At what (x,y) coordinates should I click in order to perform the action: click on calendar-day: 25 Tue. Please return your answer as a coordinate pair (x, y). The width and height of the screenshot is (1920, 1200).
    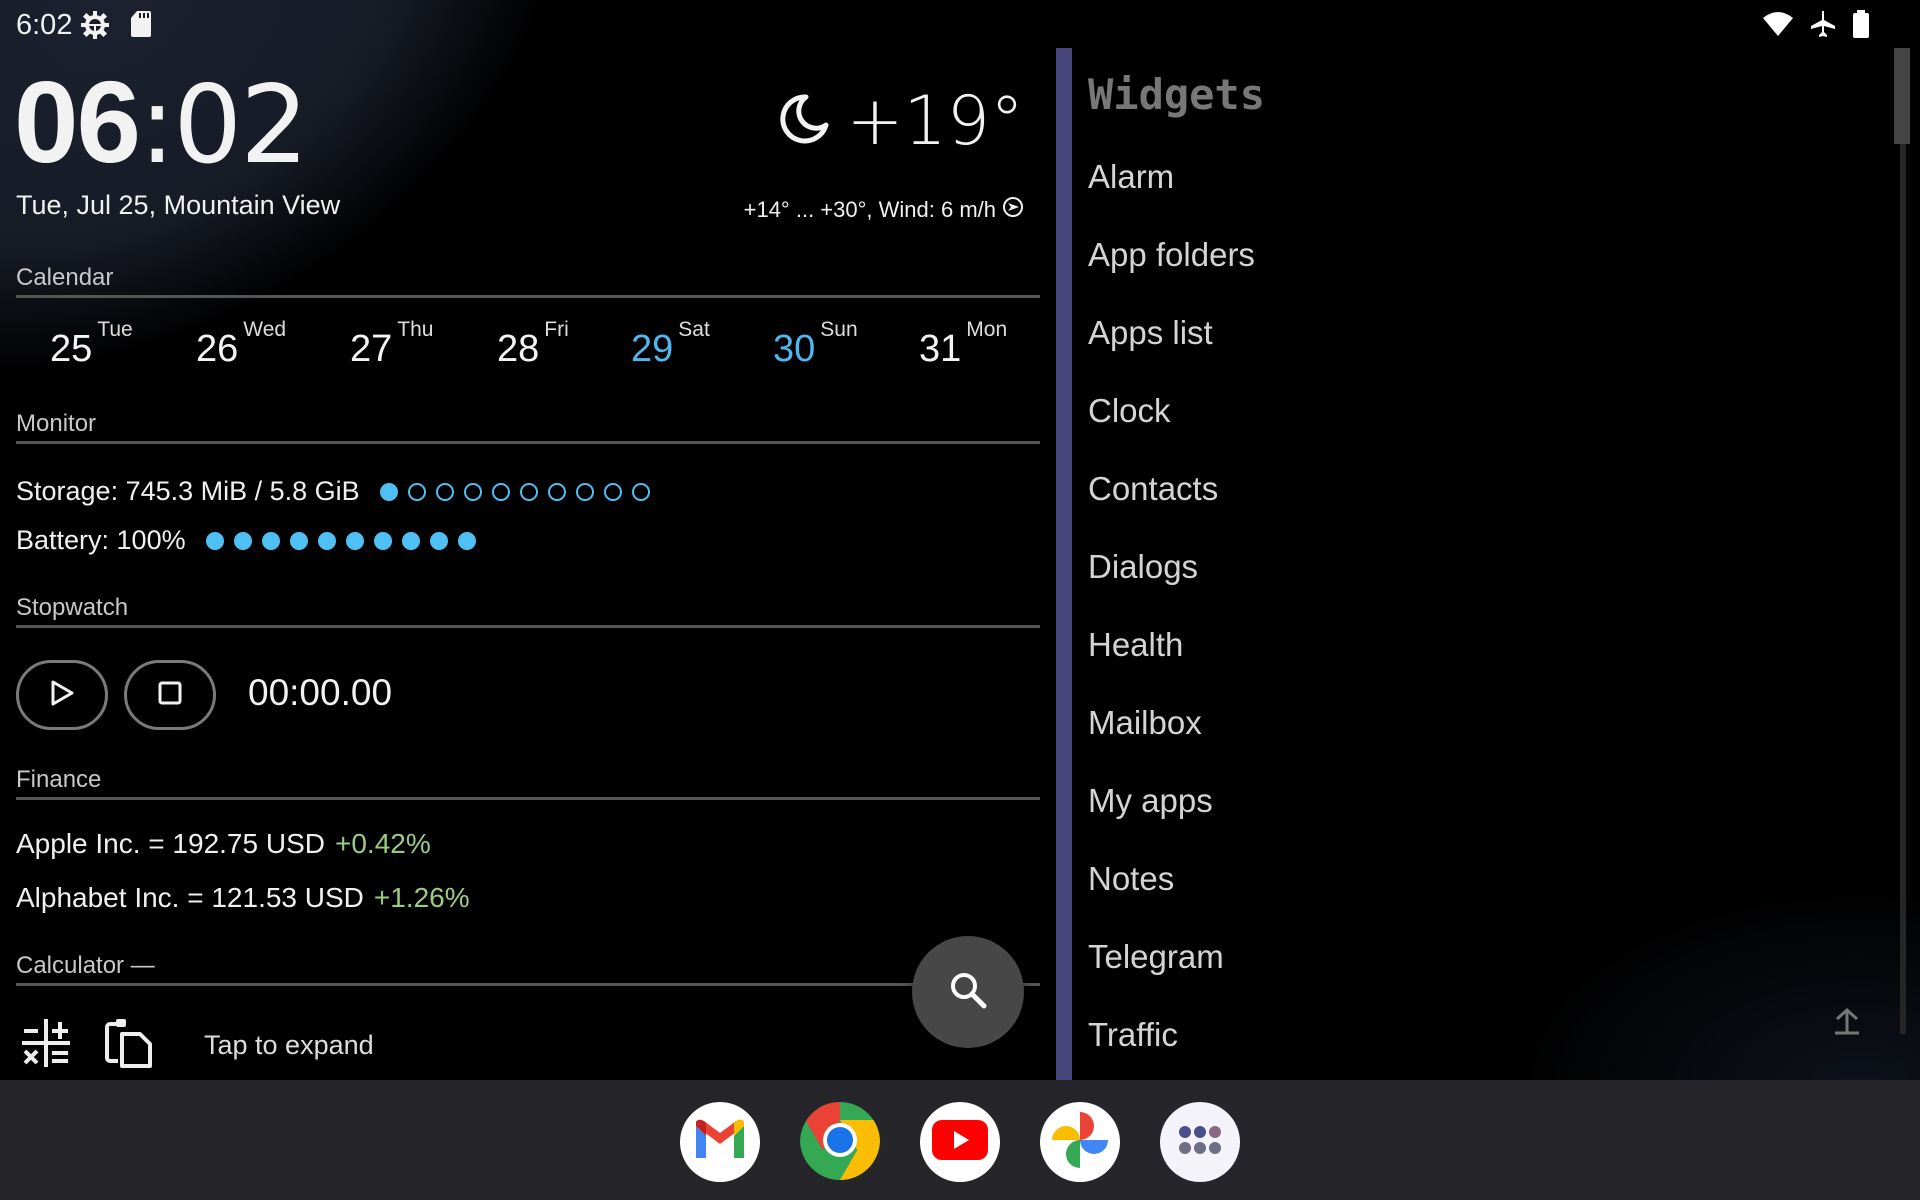
    Looking at the image, I should click on (91, 344).